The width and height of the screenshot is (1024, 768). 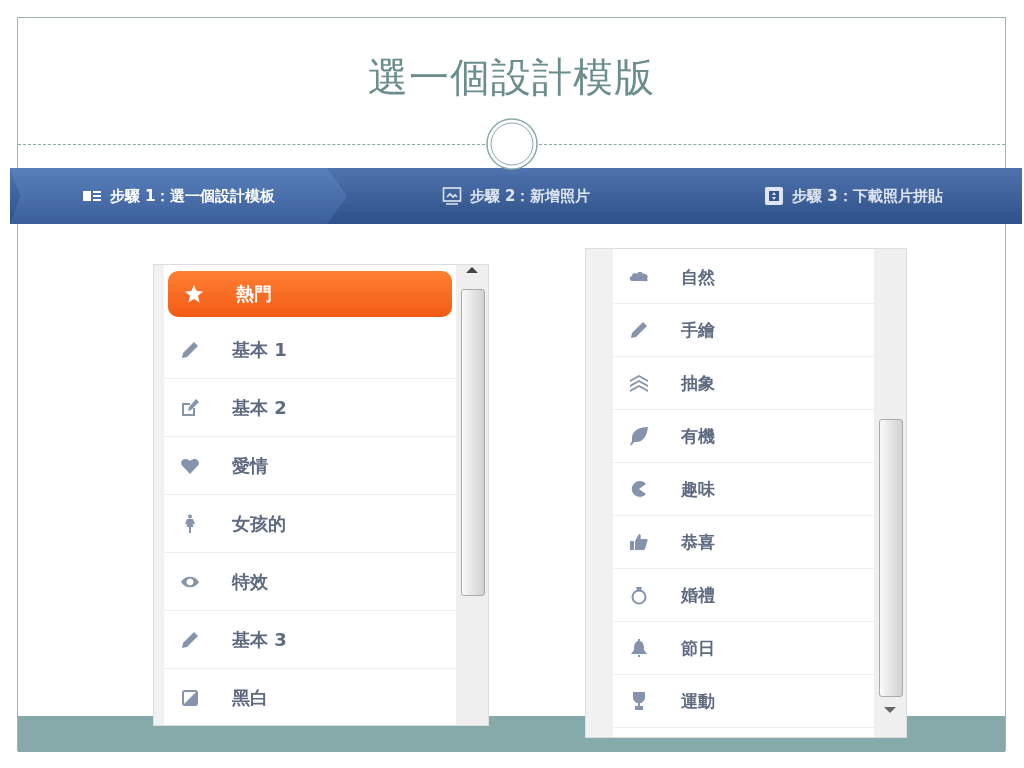 I want to click on step-tab: 步驟 2：新增照片, so click(x=516, y=196).